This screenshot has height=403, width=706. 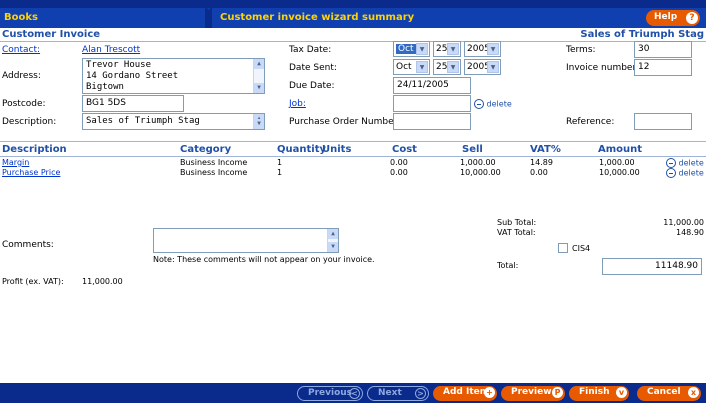 I want to click on invoice-name-heading: Sales of Triumph Stag, so click(x=642, y=34).